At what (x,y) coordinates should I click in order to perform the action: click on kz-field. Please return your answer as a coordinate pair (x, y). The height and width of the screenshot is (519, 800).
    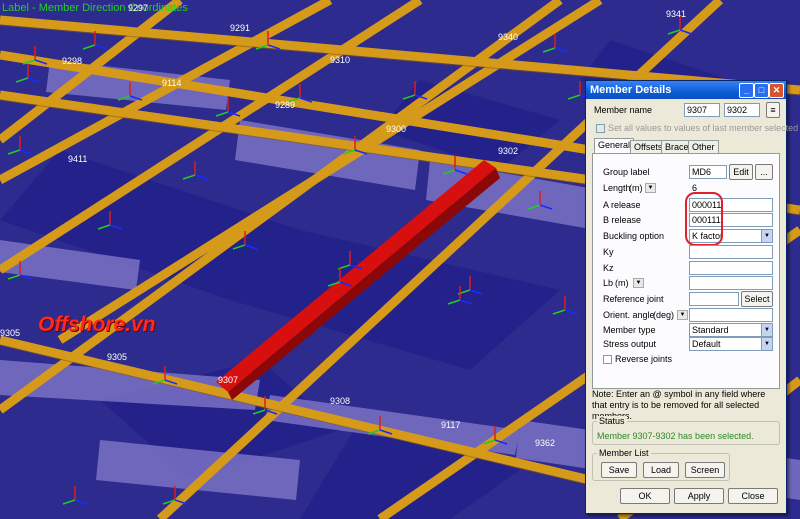
    Looking at the image, I should click on (731, 268).